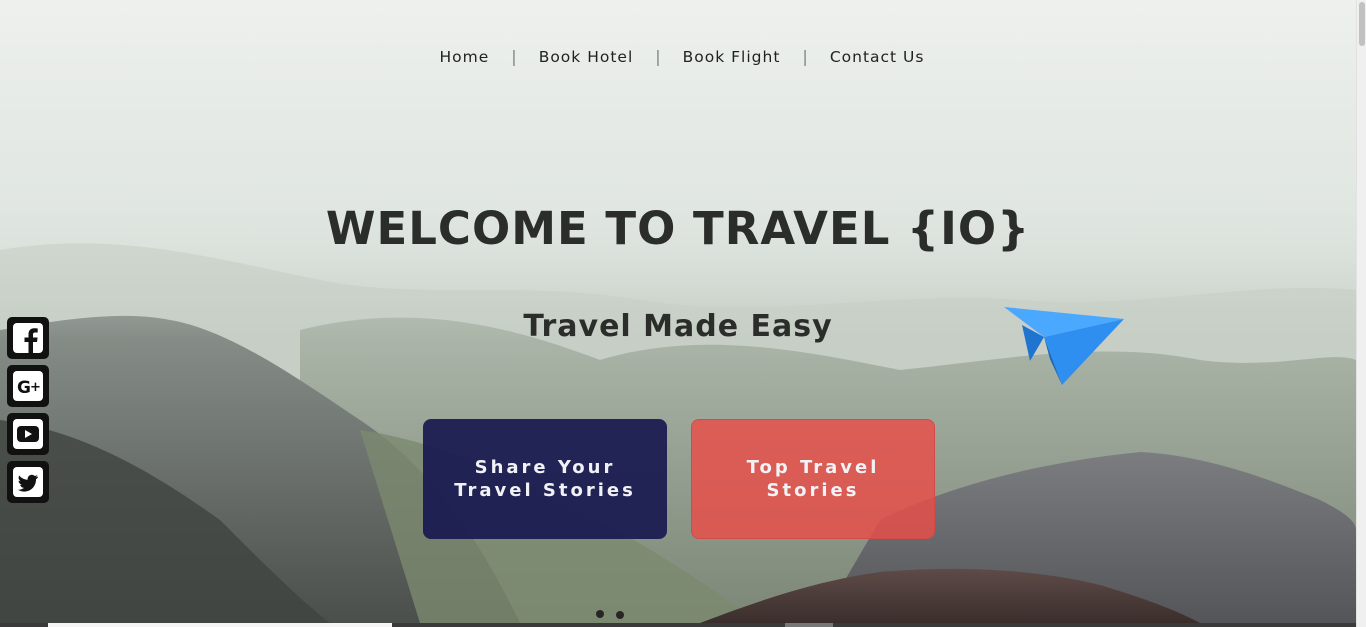 This screenshot has height=627, width=1366. I want to click on youtube-link, so click(28, 434).